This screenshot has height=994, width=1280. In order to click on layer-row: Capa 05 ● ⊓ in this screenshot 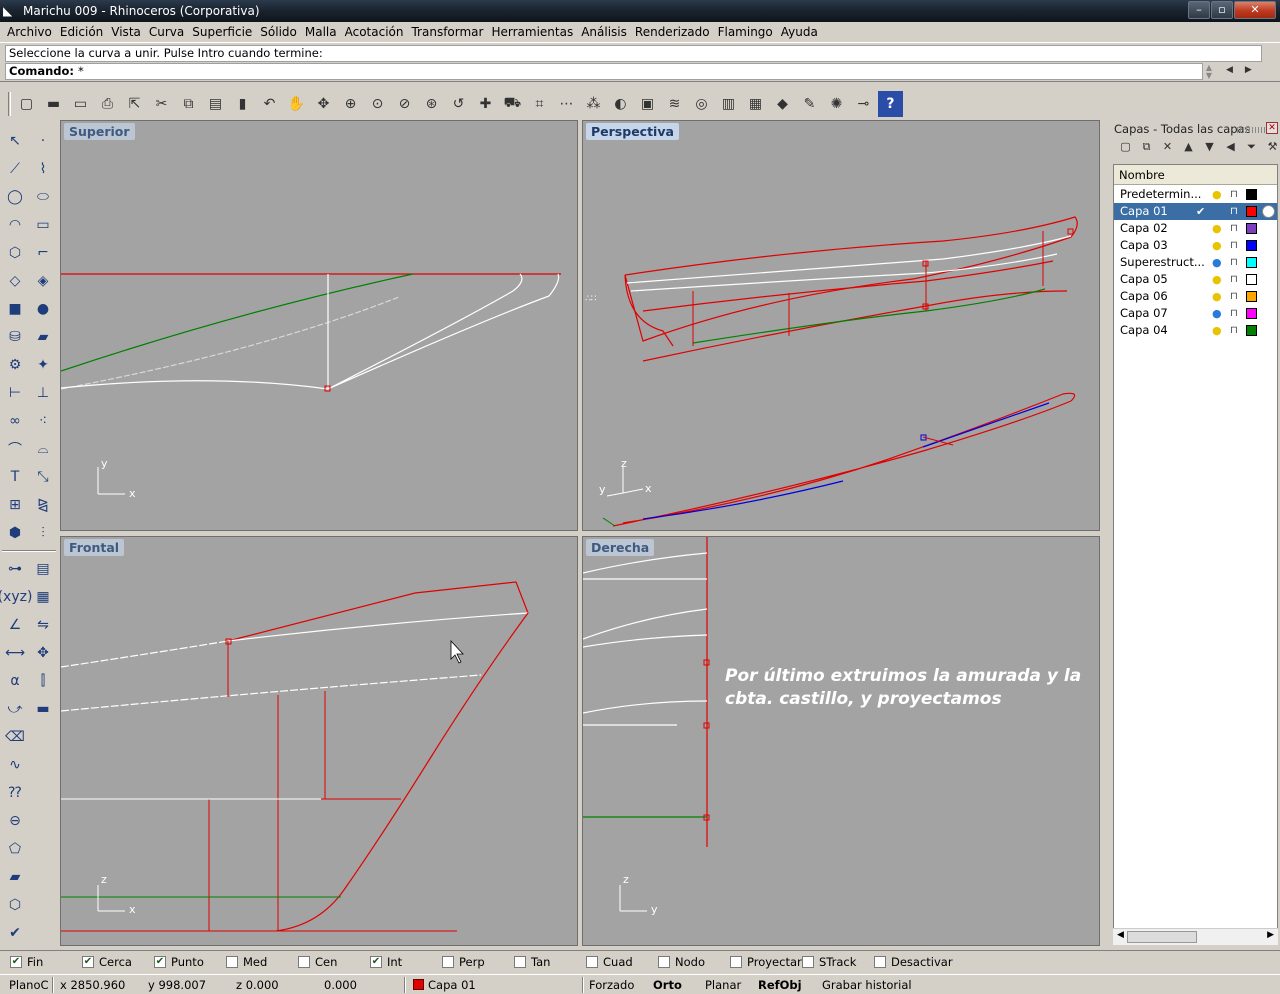, I will do `click(1195, 279)`.